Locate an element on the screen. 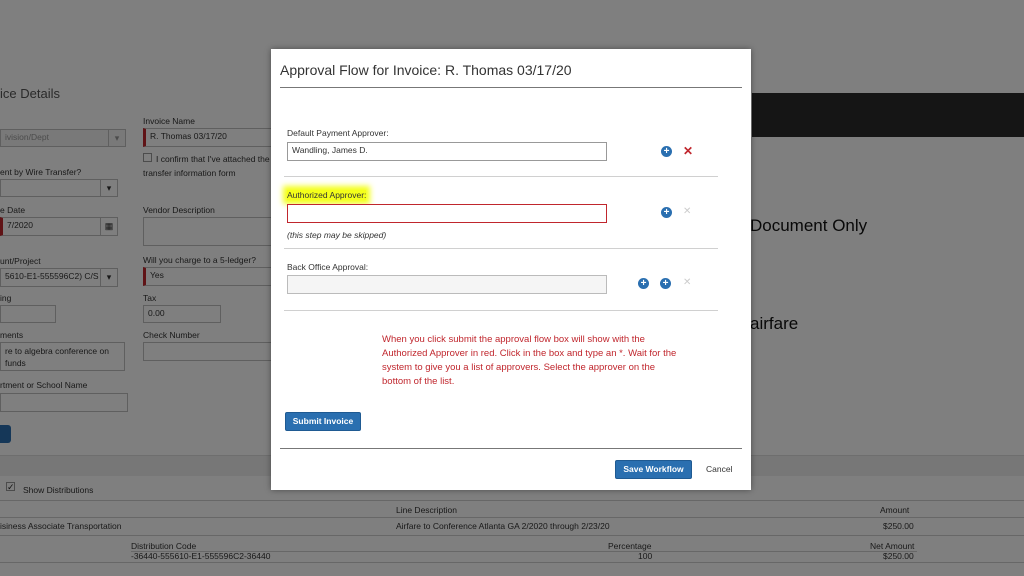 Image resolution: width=1024 pixels, height=576 pixels. authorized-approver-label: Authorized Approver: is located at coordinates (327, 195).